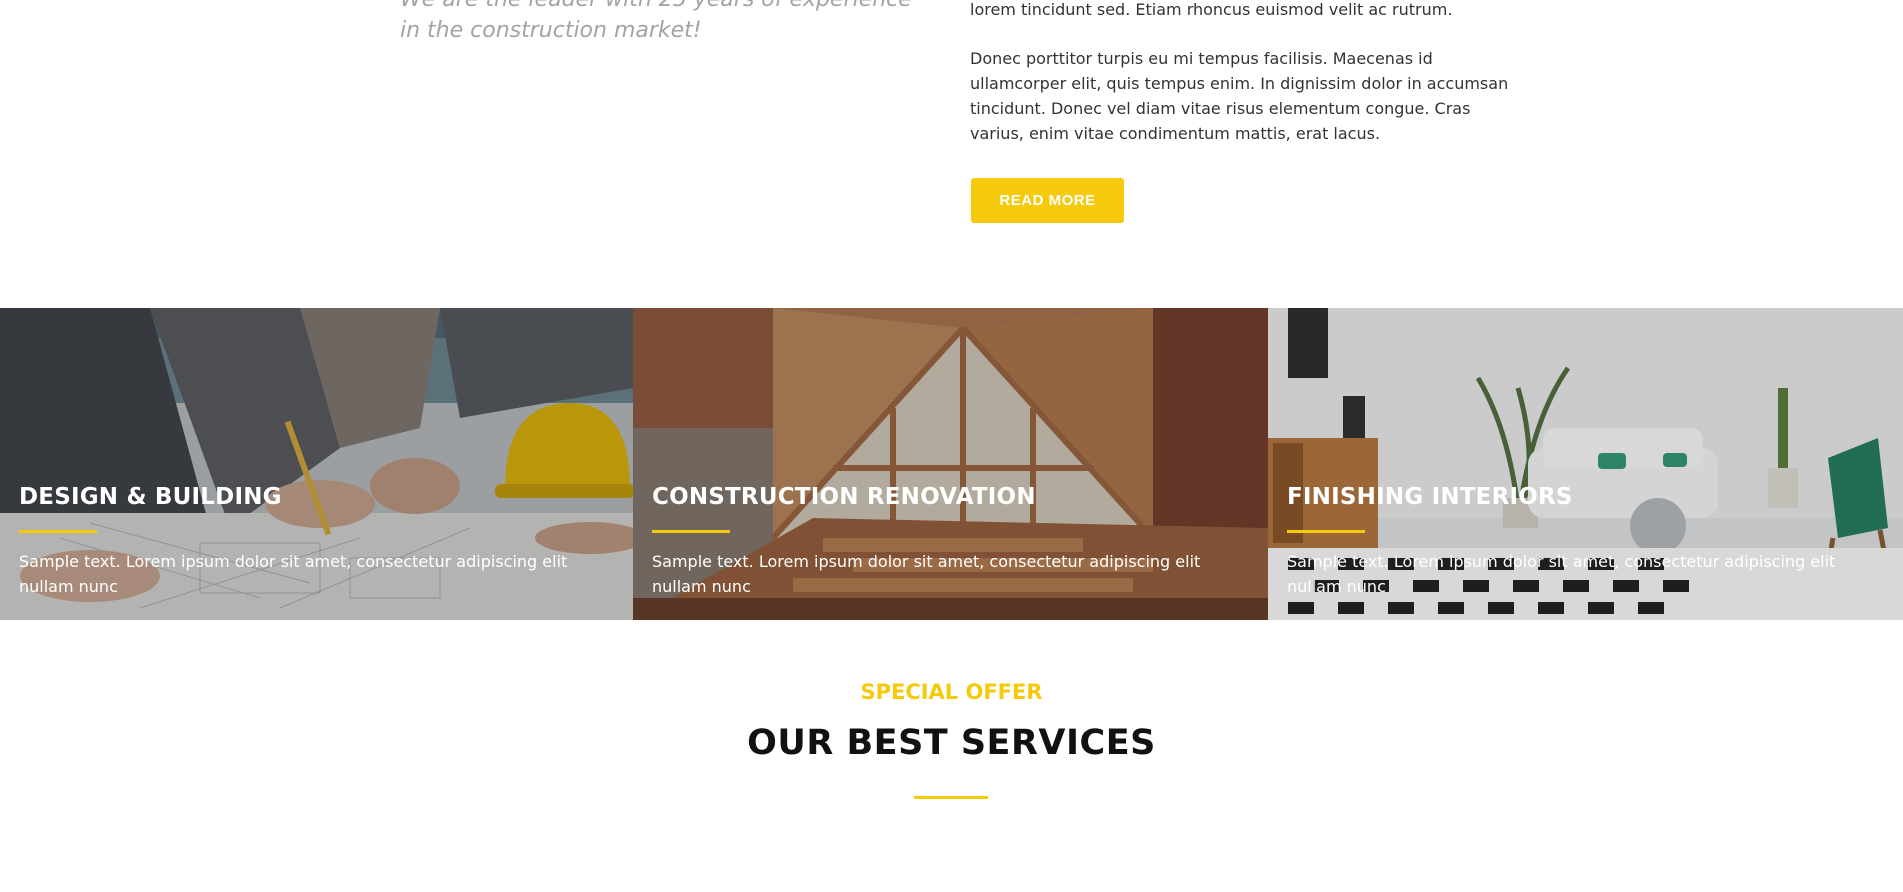 This screenshot has width=1903, height=892. I want to click on read-more-button: READ MORE, so click(1047, 200).